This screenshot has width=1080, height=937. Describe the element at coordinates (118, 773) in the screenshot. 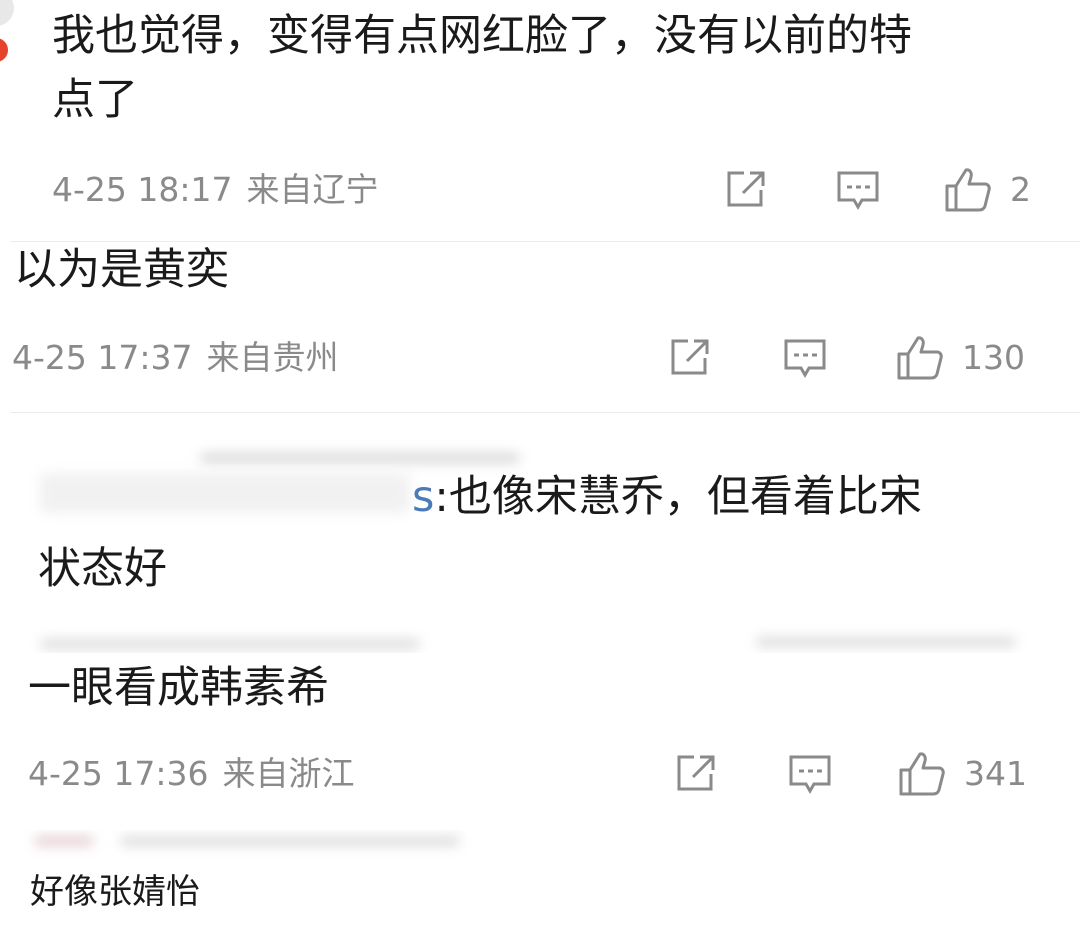

I see `comment-date: 4-25 17:36` at that location.